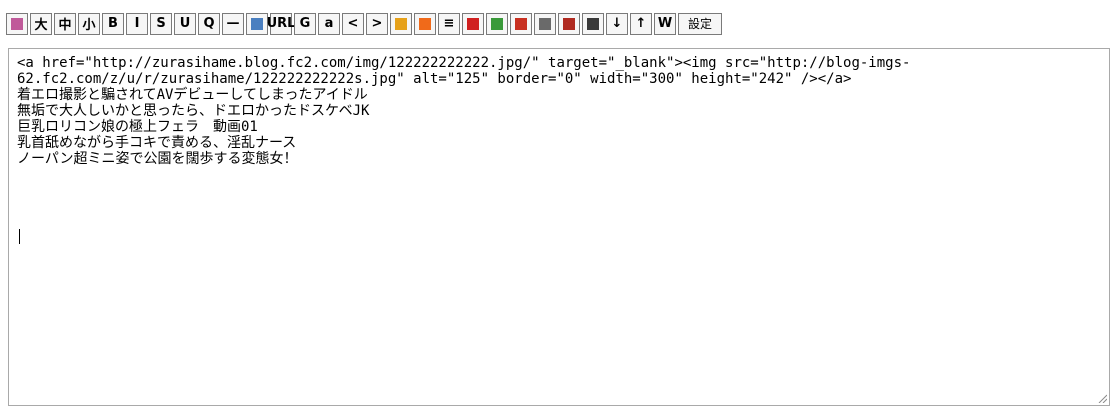  I want to click on tv-icon-glyph, so click(545, 23).